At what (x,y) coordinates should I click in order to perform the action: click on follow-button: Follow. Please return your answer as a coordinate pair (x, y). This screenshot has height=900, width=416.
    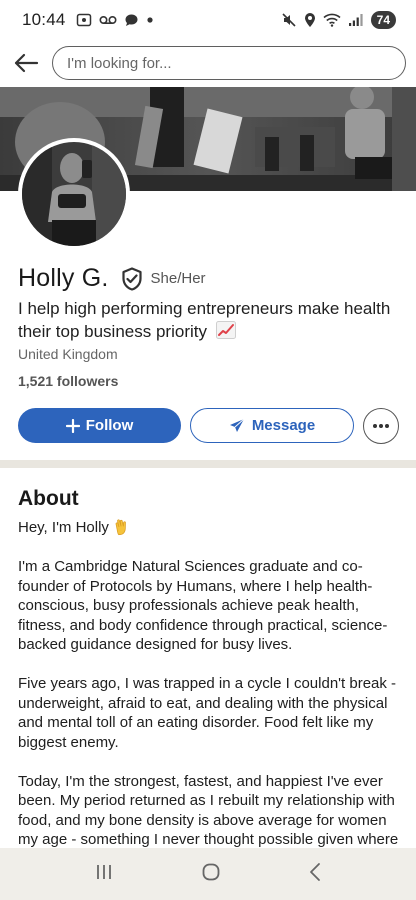
    Looking at the image, I should click on (99, 425).